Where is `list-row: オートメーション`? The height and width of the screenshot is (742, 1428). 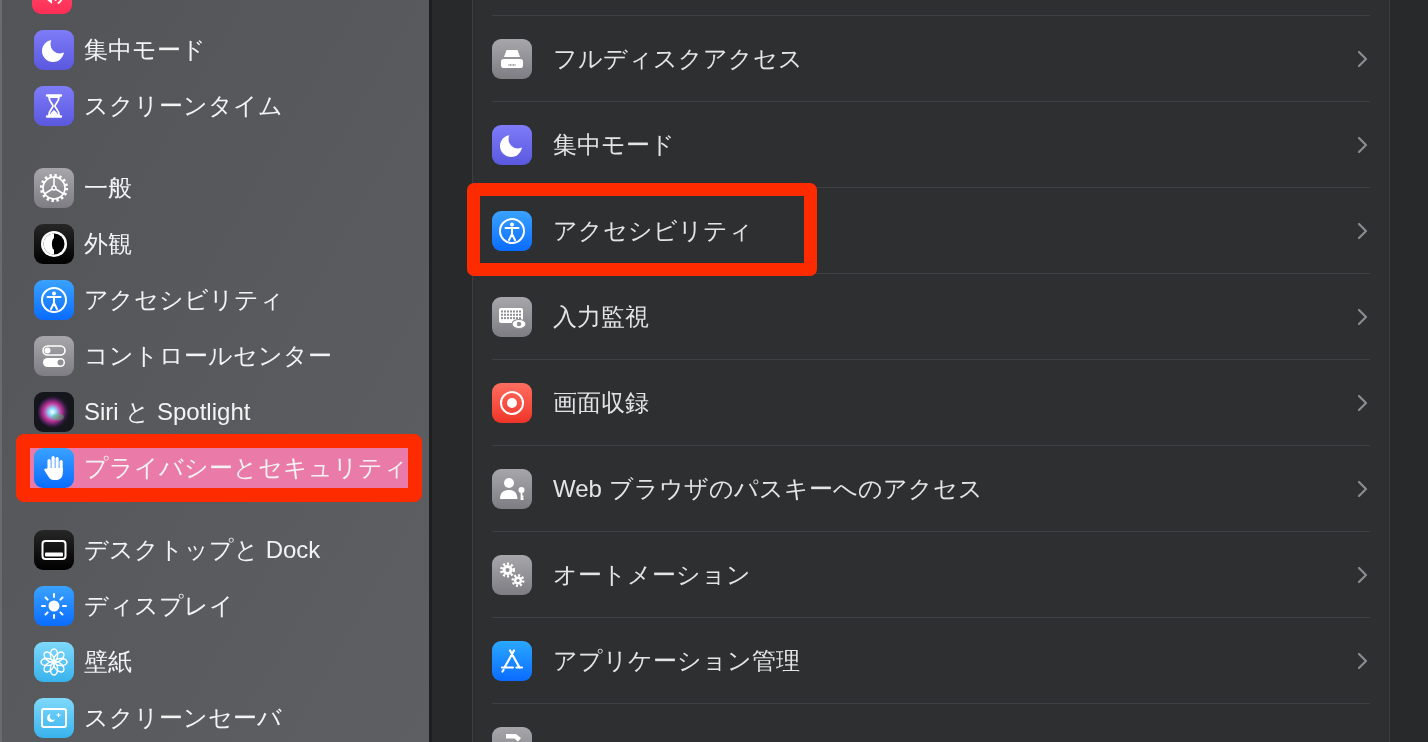 list-row: オートメーション is located at coordinates (931, 574).